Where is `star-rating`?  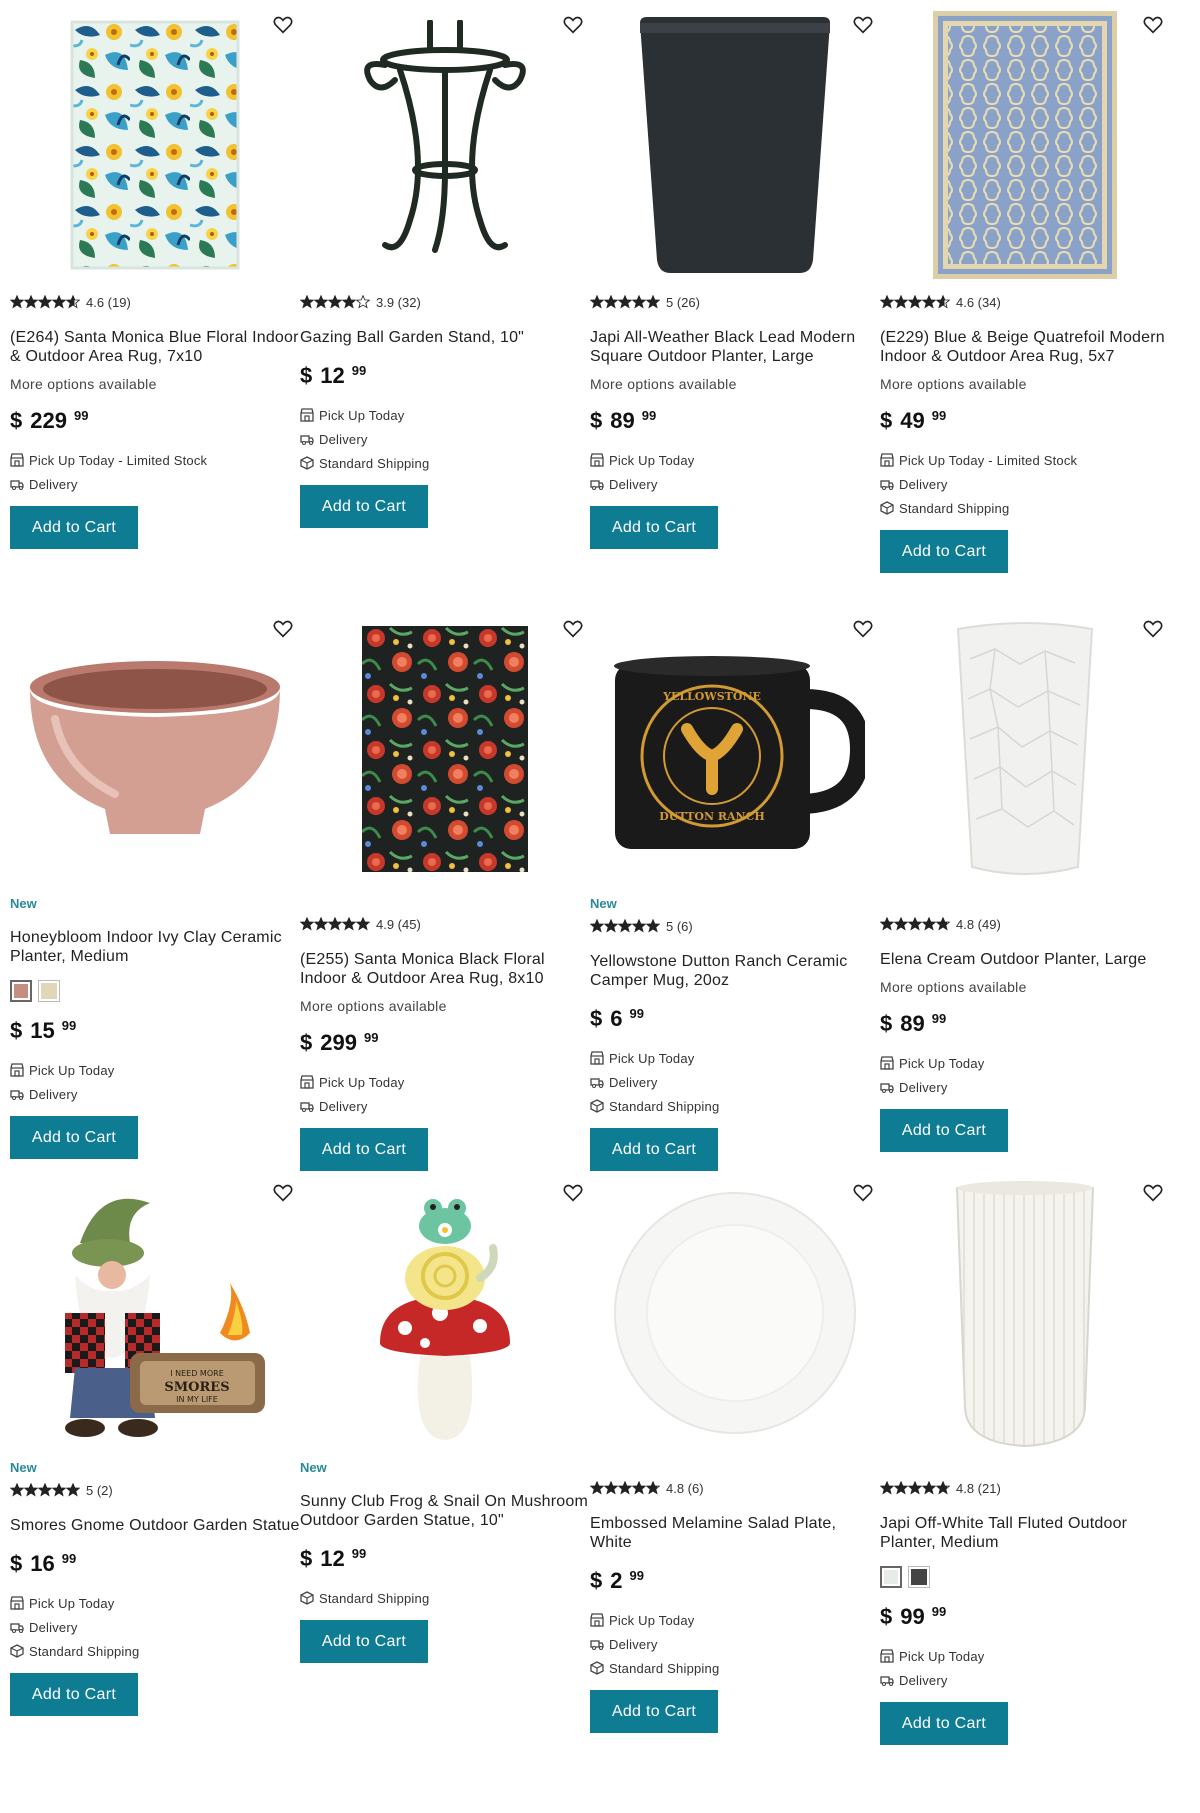 star-rating is located at coordinates (45, 1490).